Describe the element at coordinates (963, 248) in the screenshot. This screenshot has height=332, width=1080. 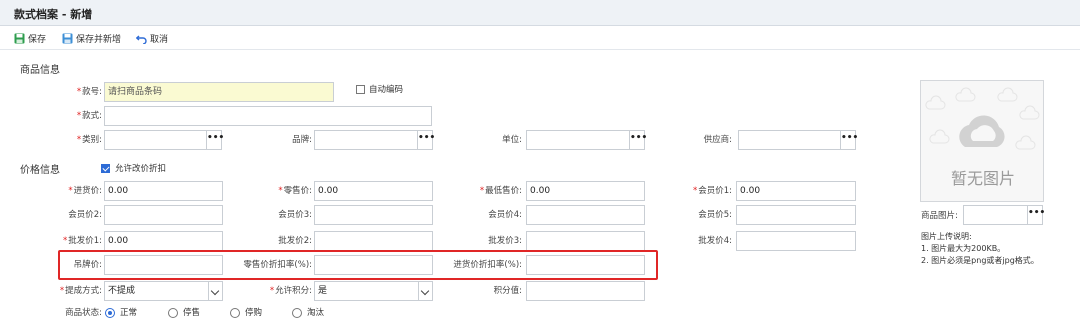
I see `upload-note-1: 1. 图片最大为200KB。` at that location.